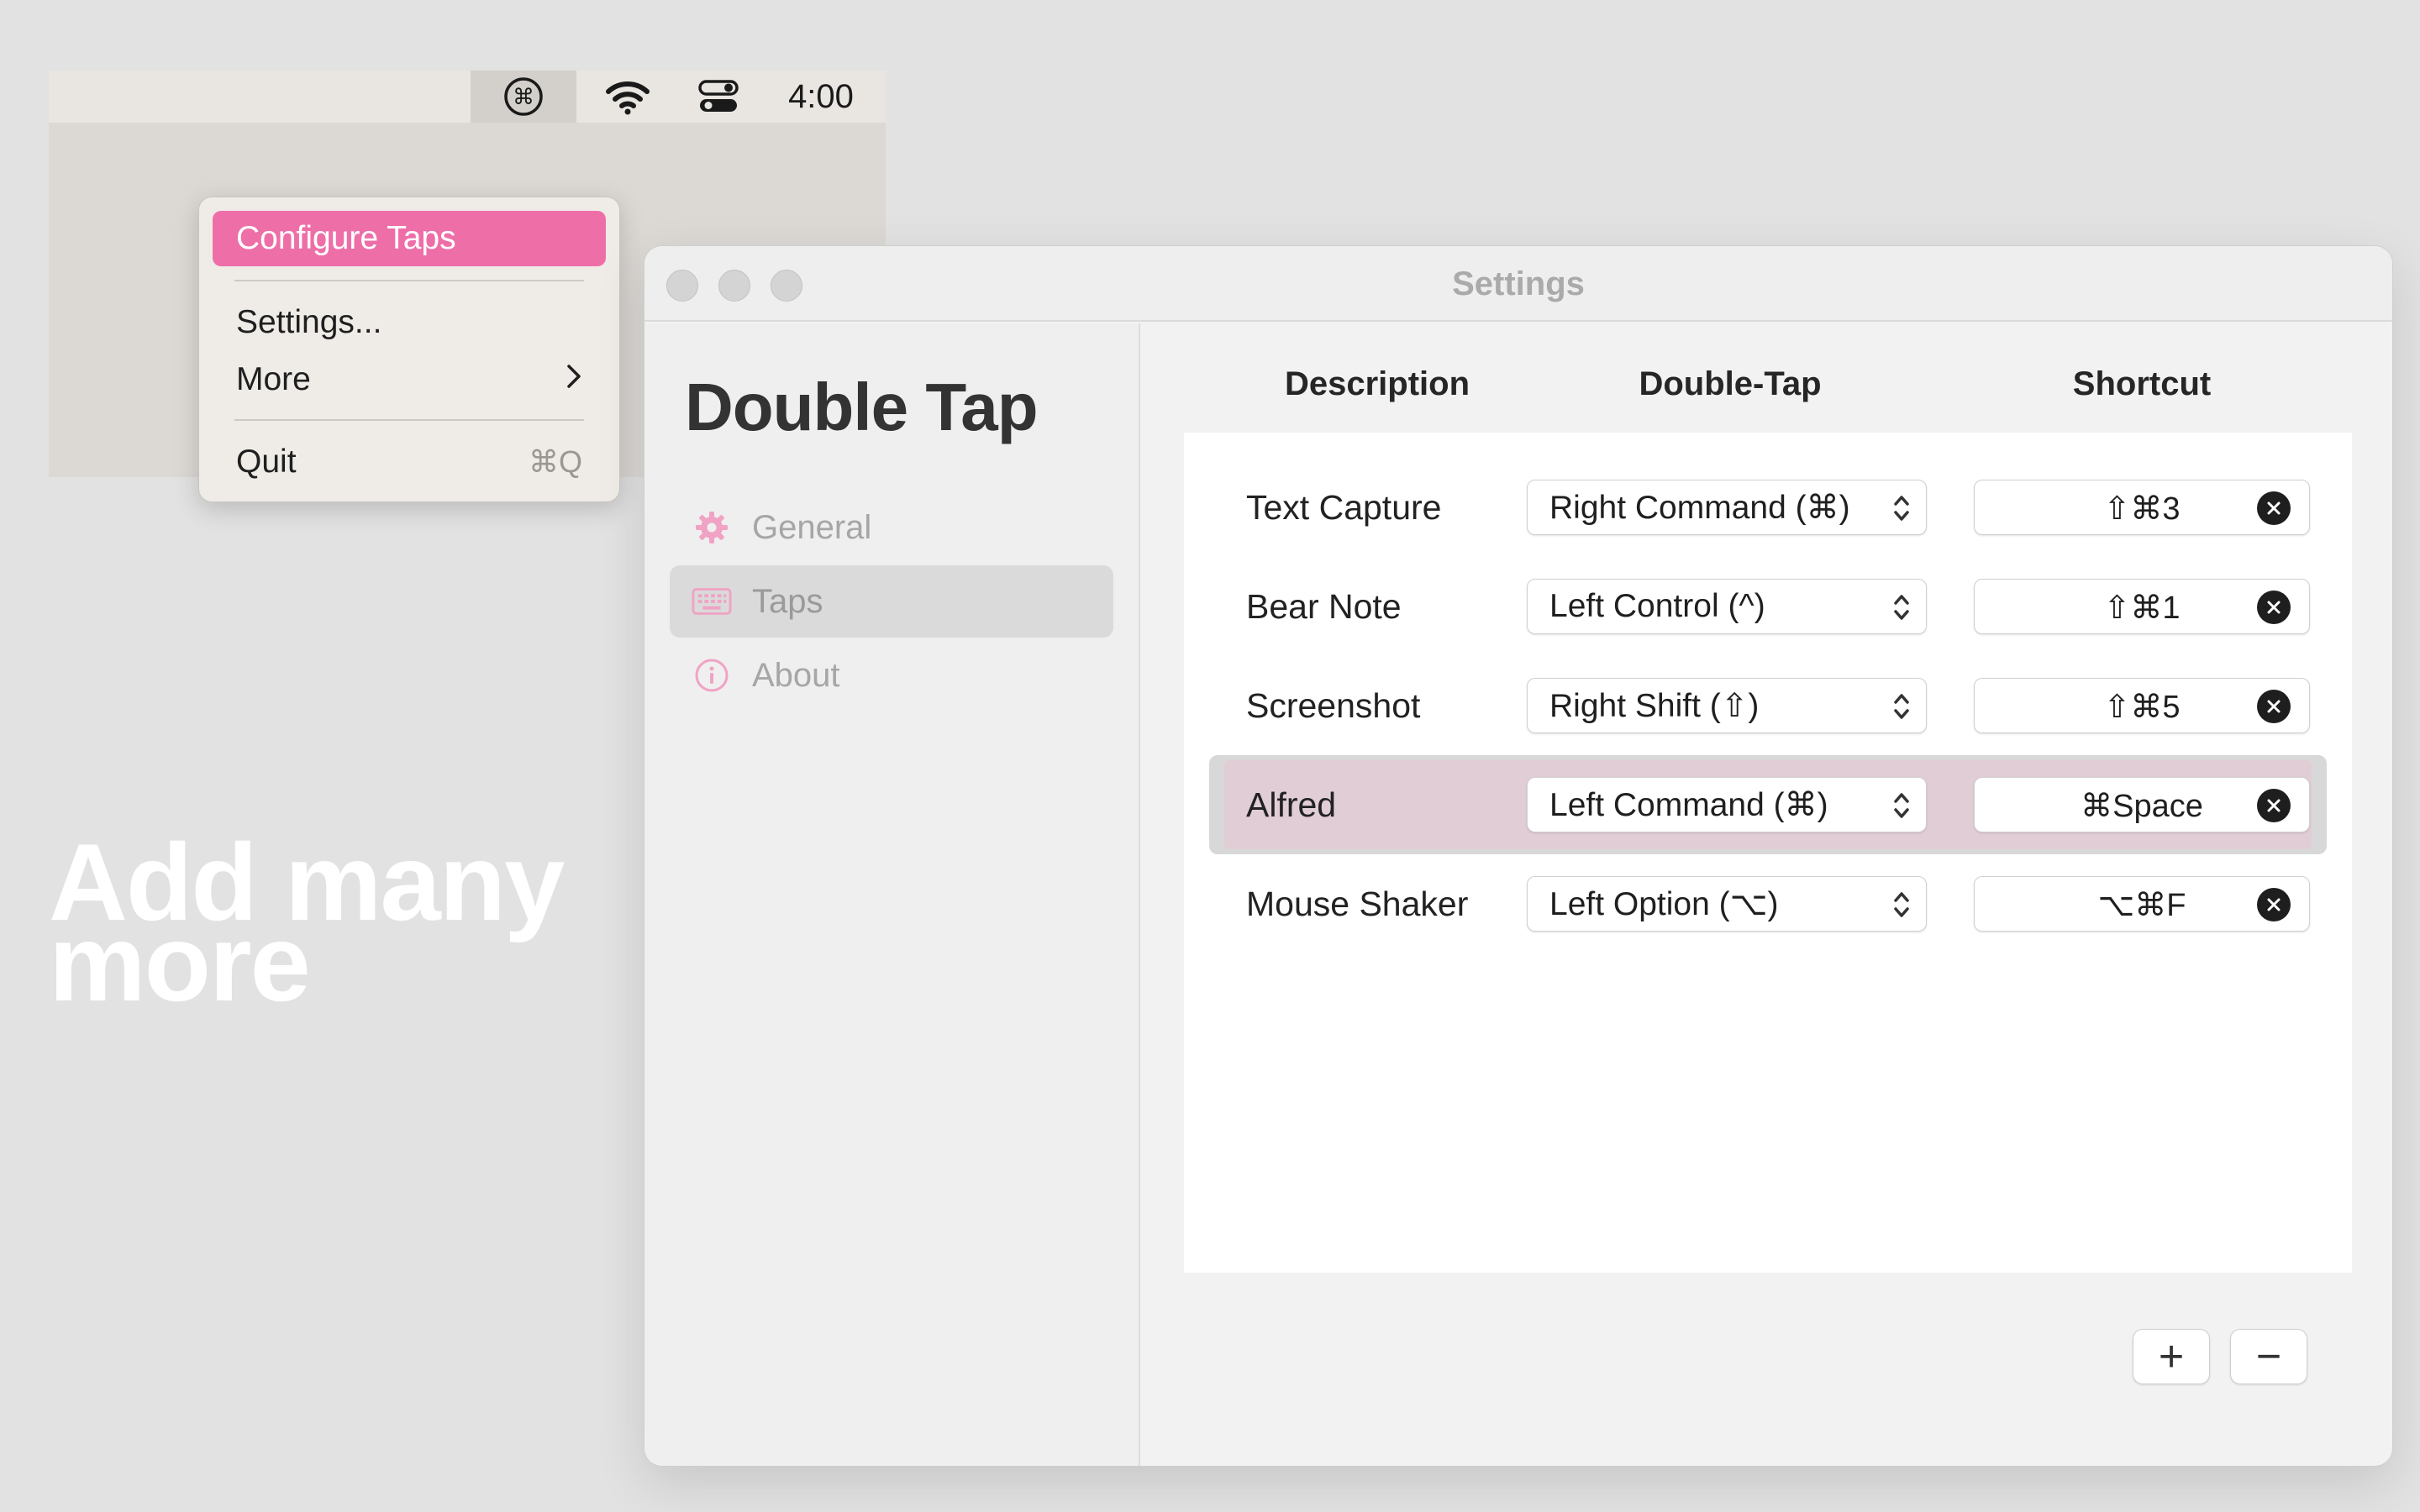  I want to click on column-header-description: Description, so click(1377, 383).